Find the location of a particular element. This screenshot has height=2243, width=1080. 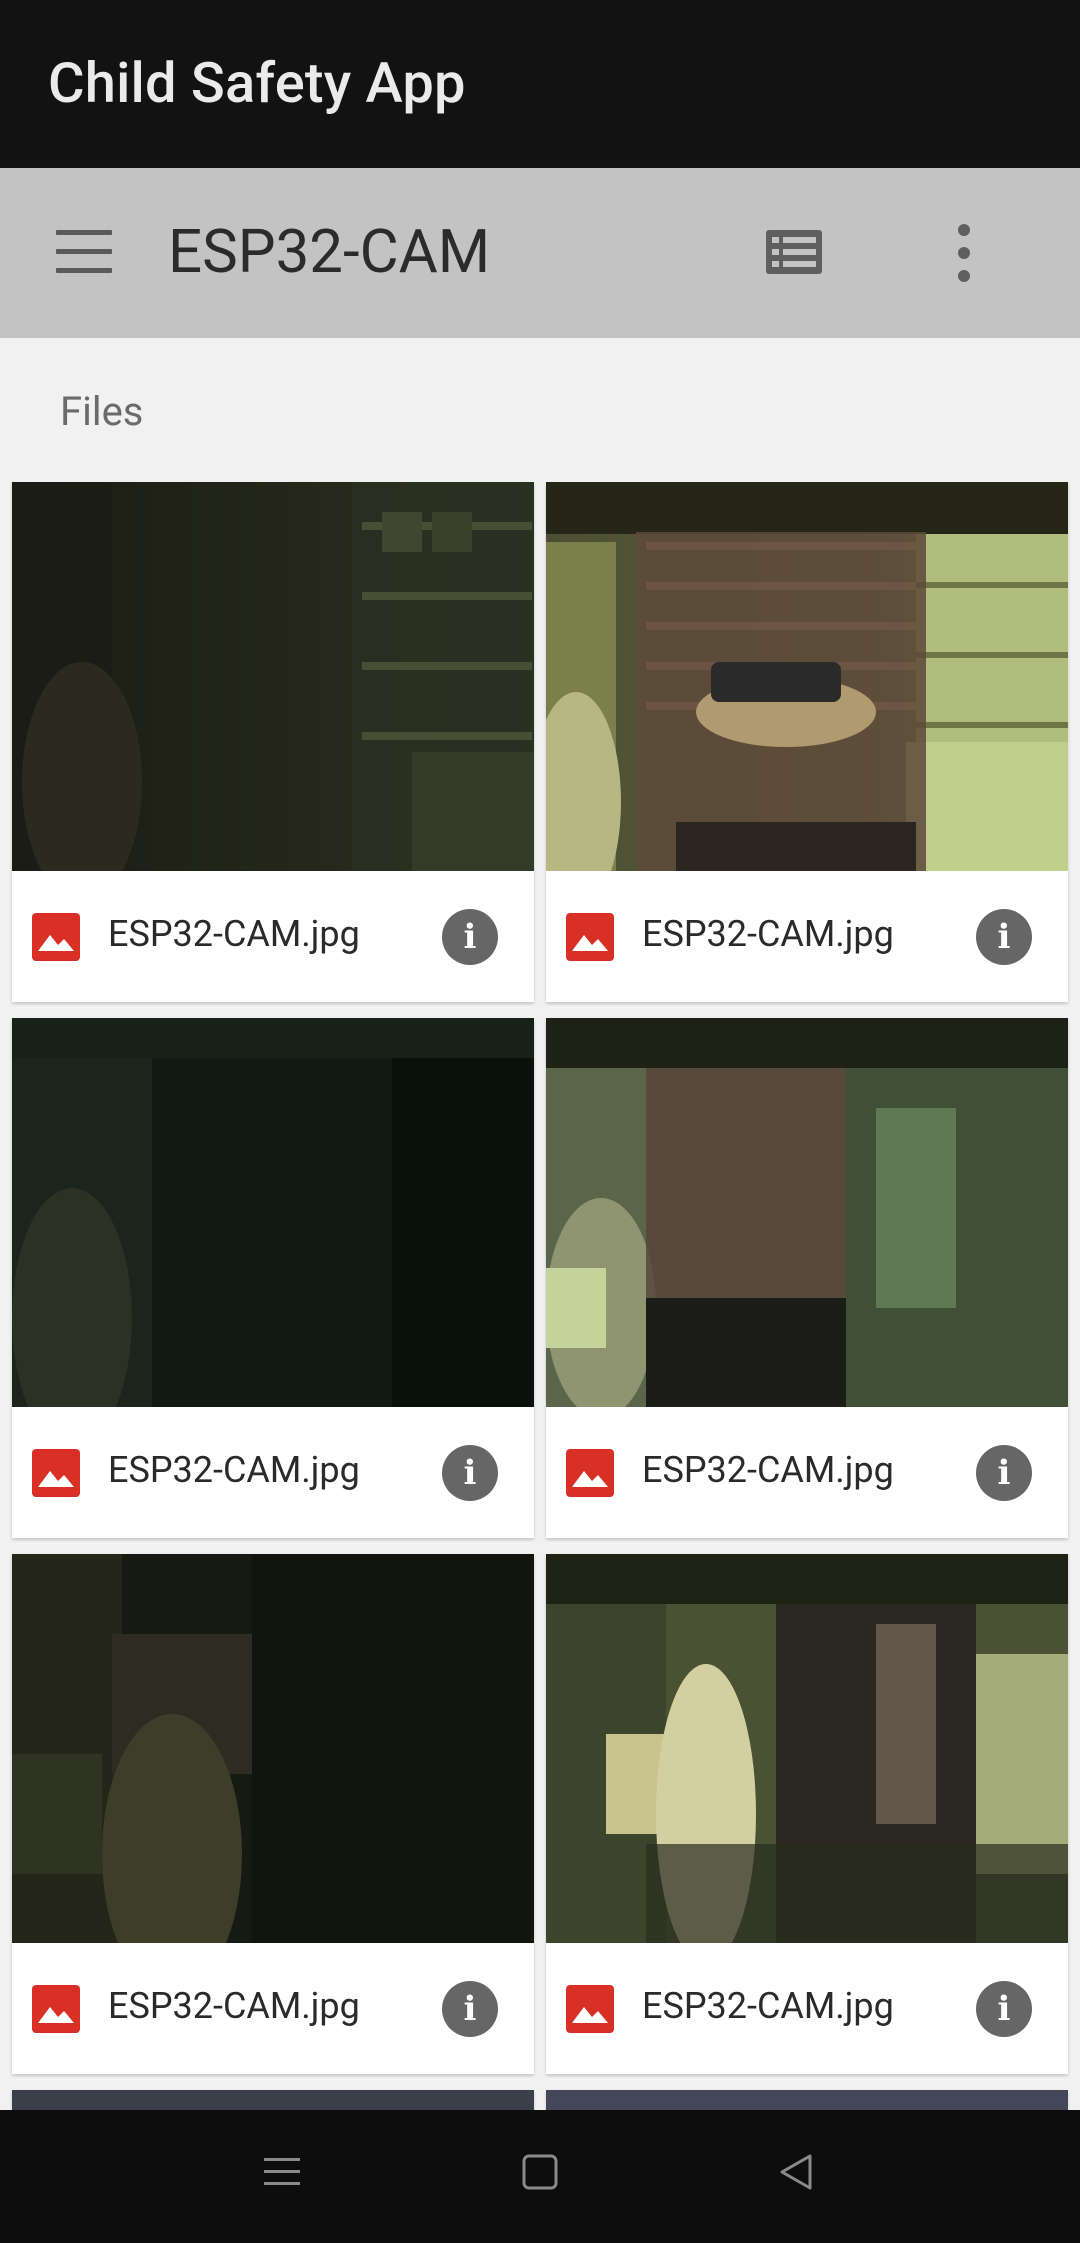

home-icon is located at coordinates (540, 2174).